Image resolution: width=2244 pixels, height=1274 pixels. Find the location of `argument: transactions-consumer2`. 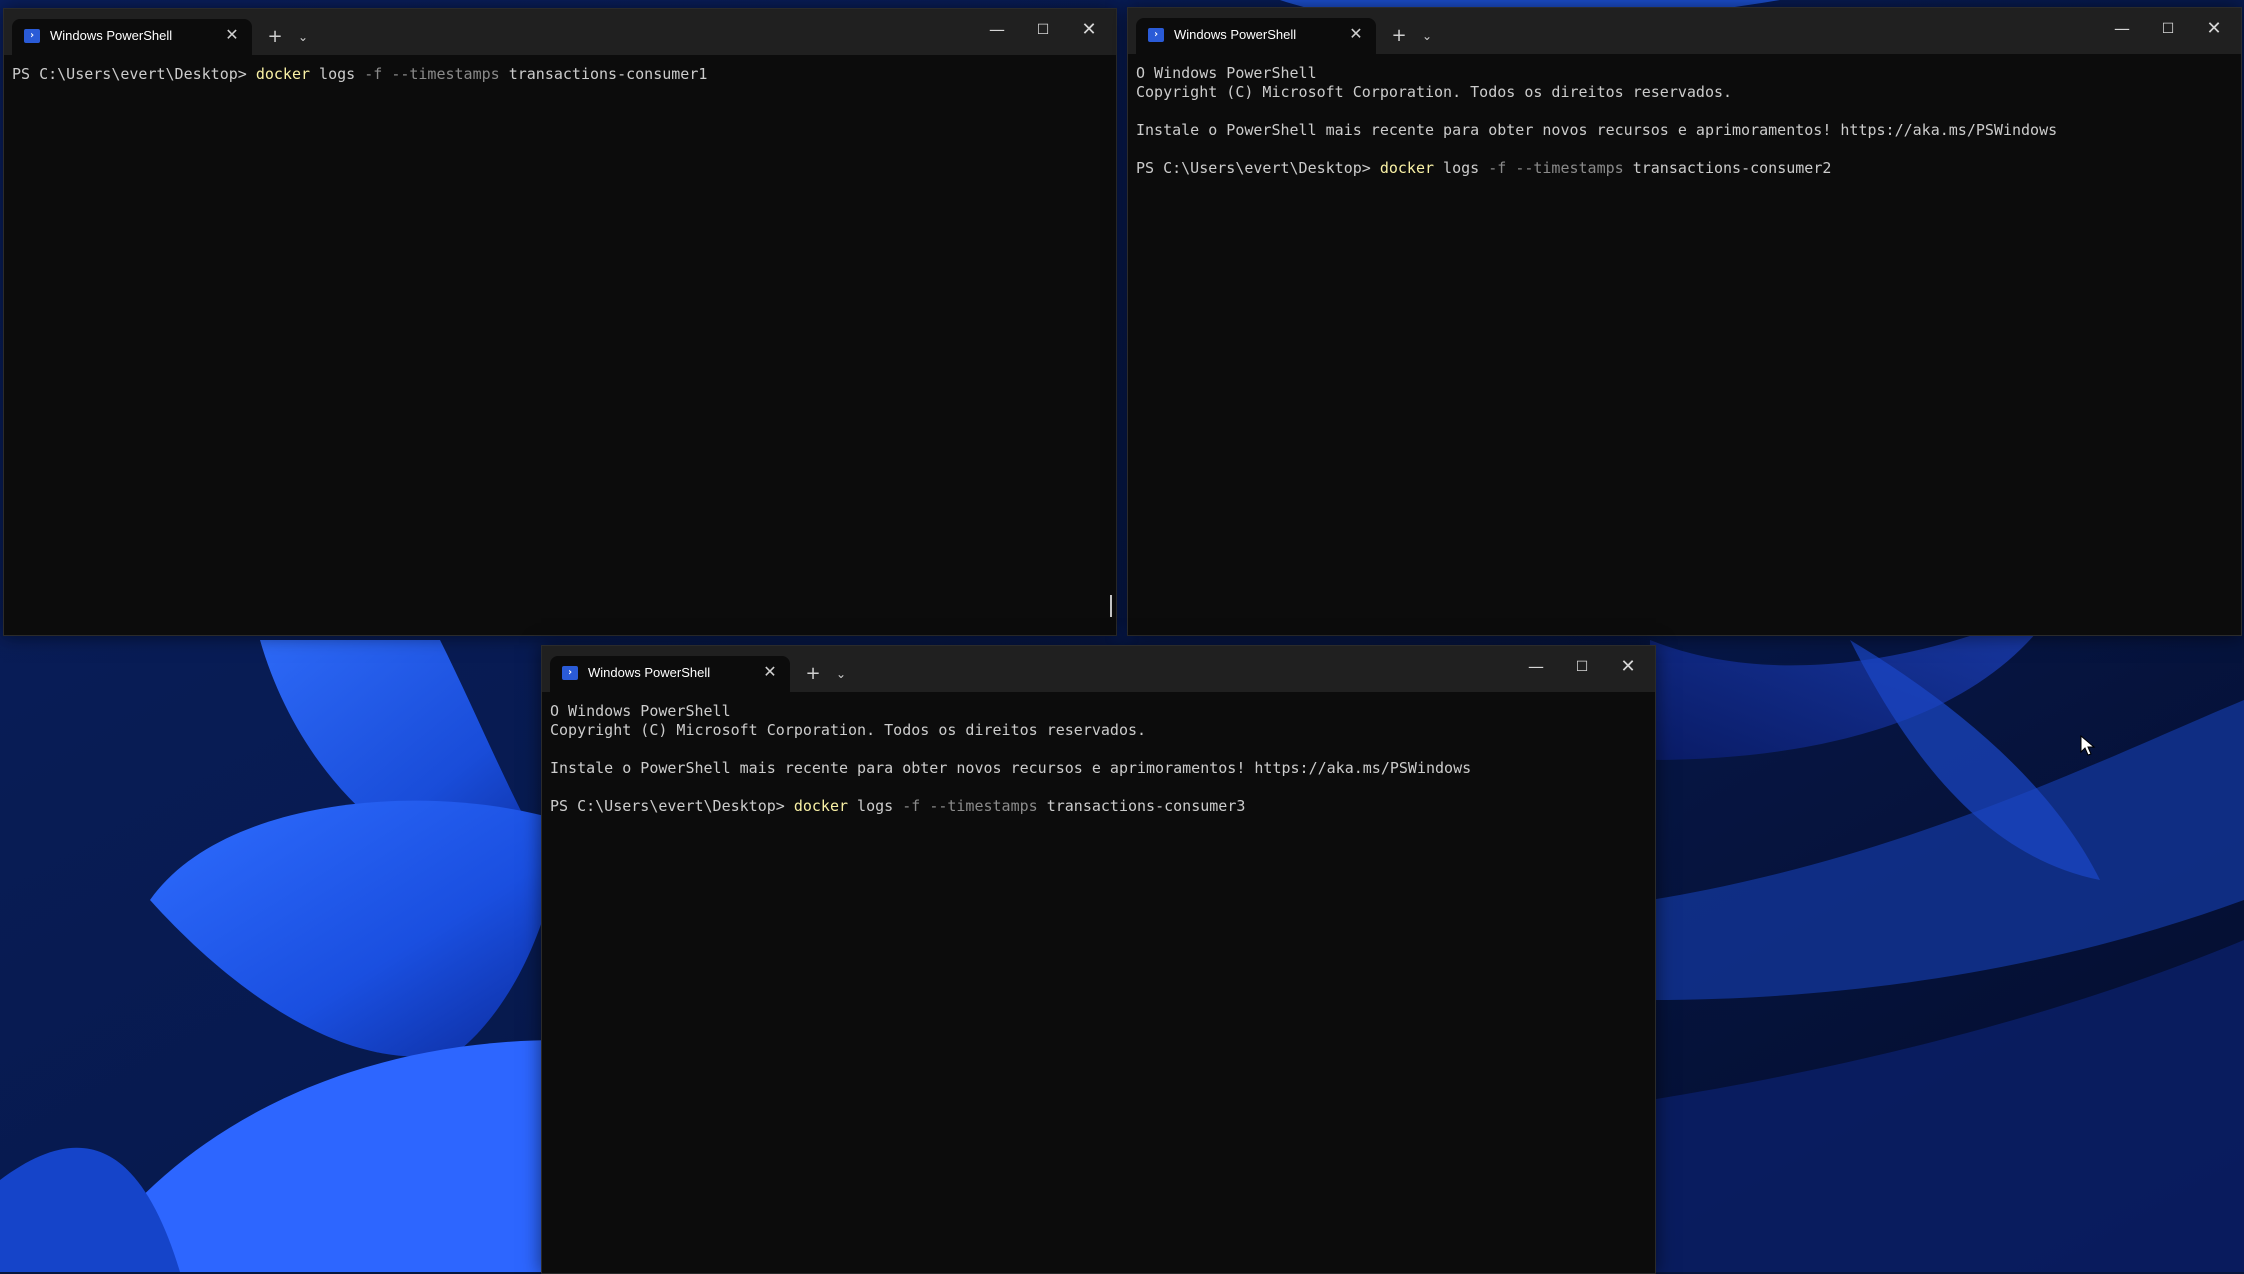

argument: transactions-consumer2 is located at coordinates (1727, 168).